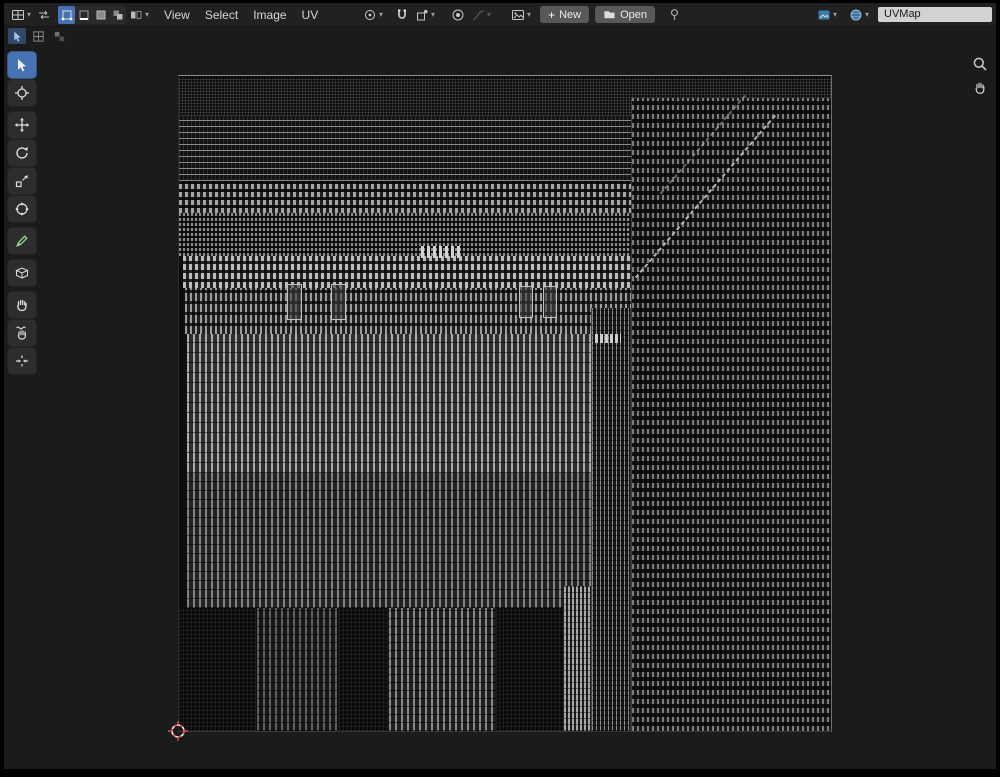 The height and width of the screenshot is (777, 1000). I want to click on image-icon, so click(518, 14).